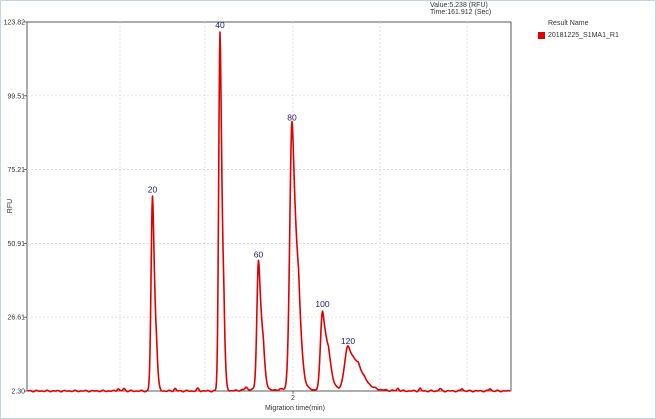 This screenshot has height=419, width=656. Describe the element at coordinates (322, 304) in the screenshot. I see `peak-label: 100` at that location.